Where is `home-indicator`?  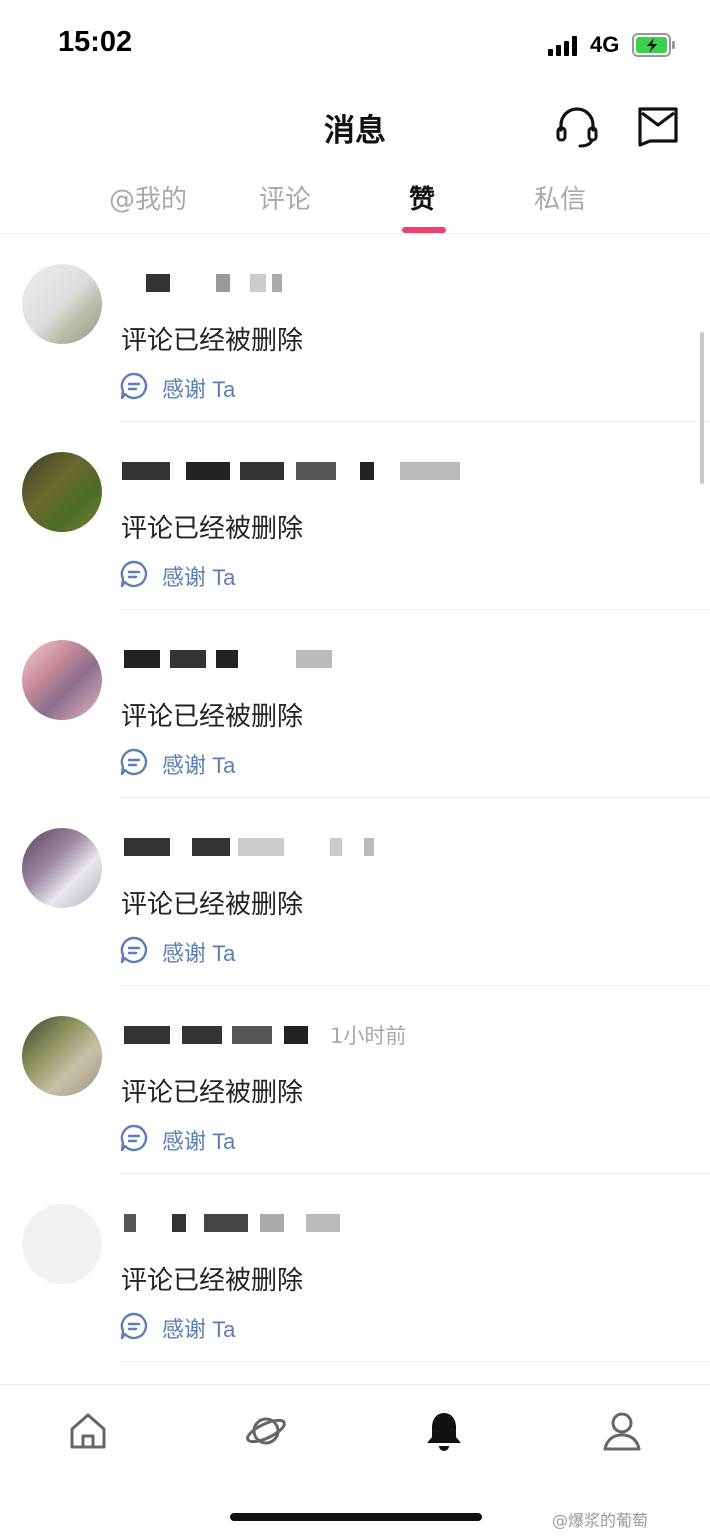 home-indicator is located at coordinates (356, 1517).